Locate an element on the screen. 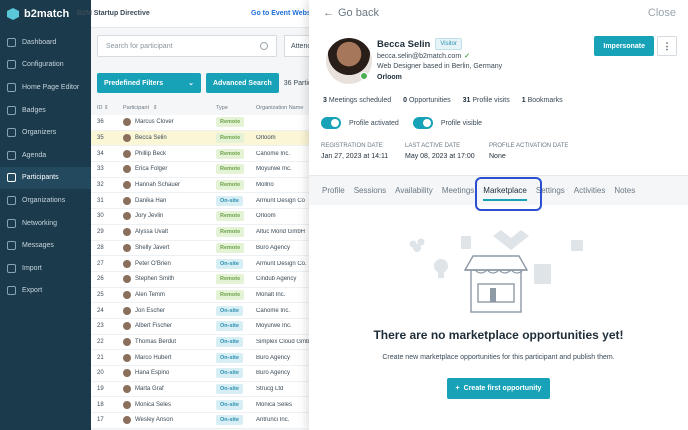  table-row: 26 Stephen Smith Remote Cindub Agency is located at coordinates (206, 279).